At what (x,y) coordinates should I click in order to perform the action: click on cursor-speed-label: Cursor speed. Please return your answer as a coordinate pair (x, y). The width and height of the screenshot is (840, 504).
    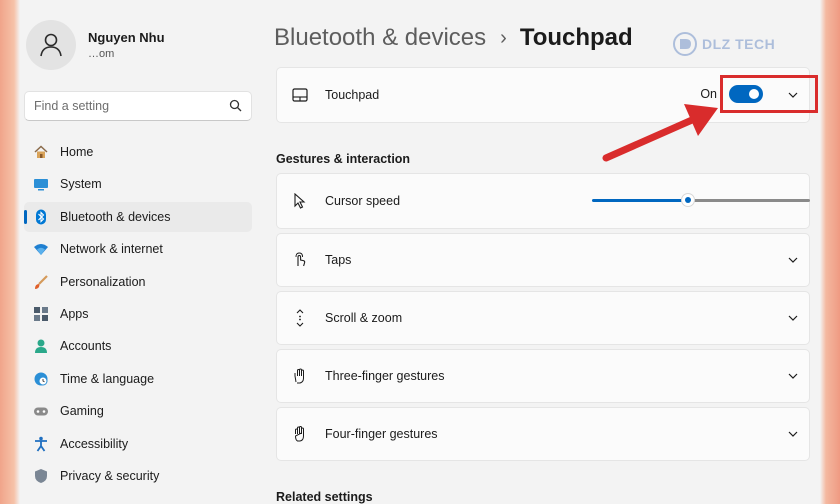
    Looking at the image, I should click on (363, 201).